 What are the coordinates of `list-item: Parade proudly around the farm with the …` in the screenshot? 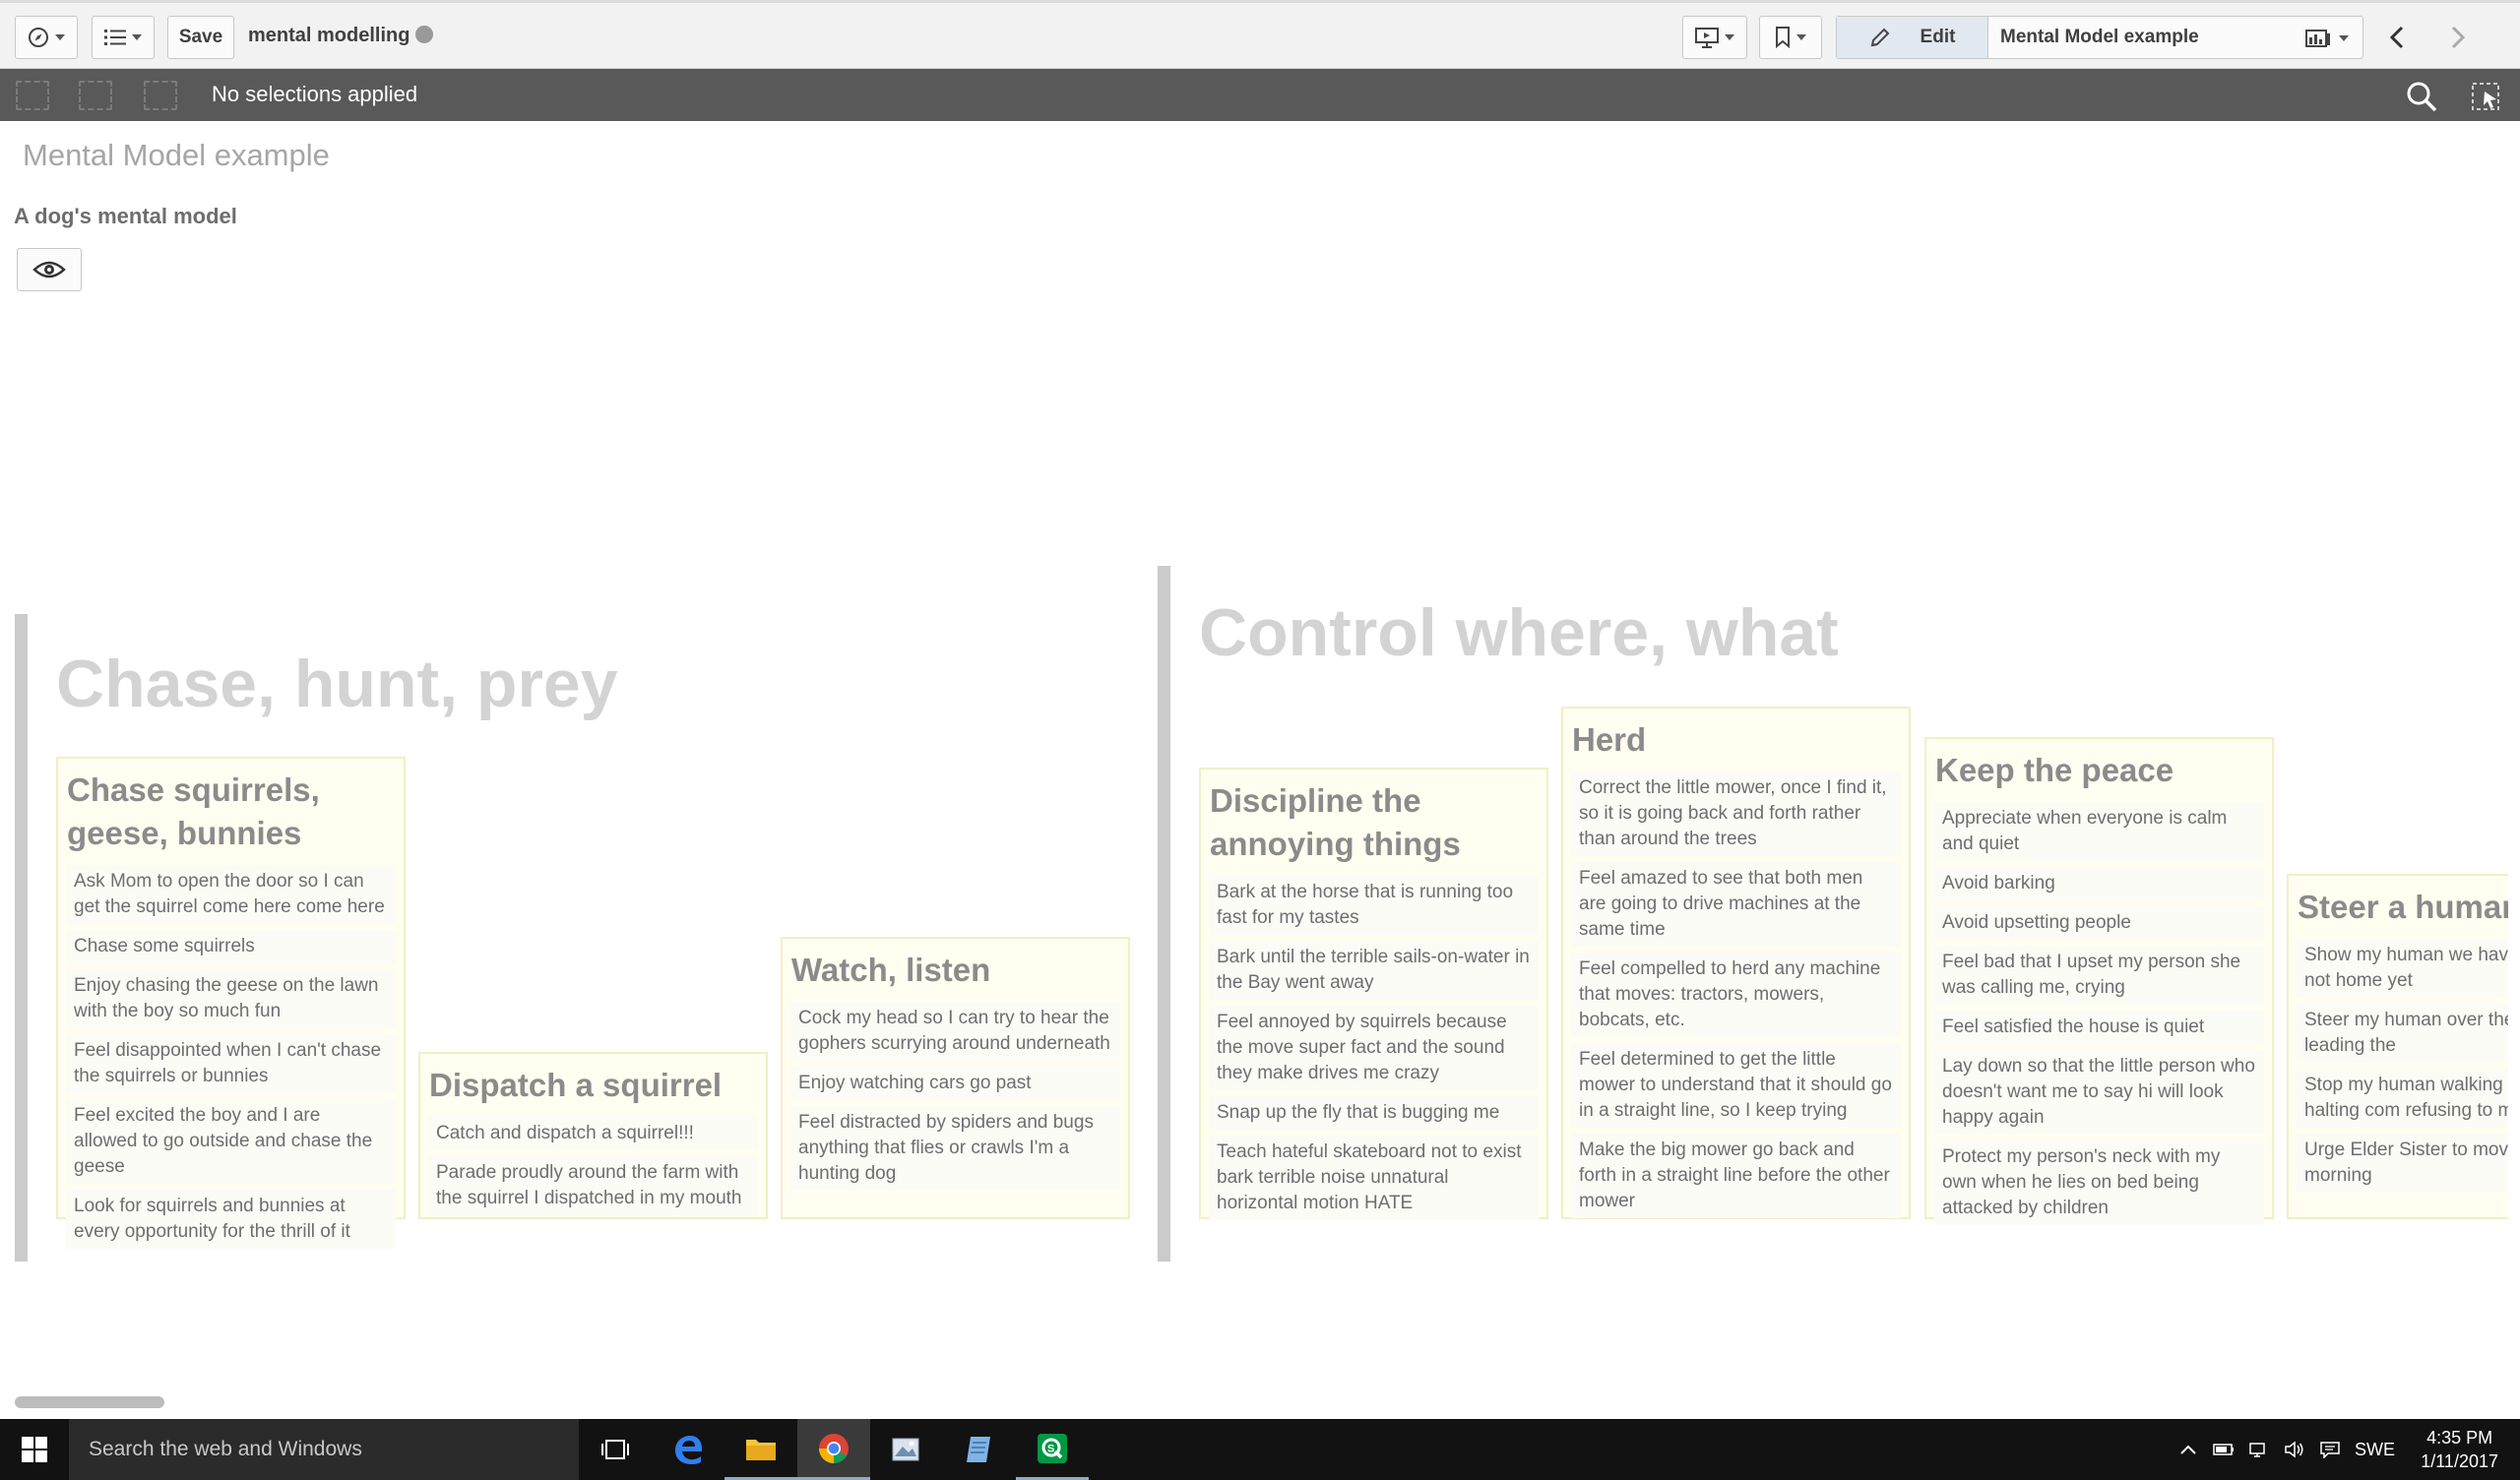 It's located at (593, 1186).